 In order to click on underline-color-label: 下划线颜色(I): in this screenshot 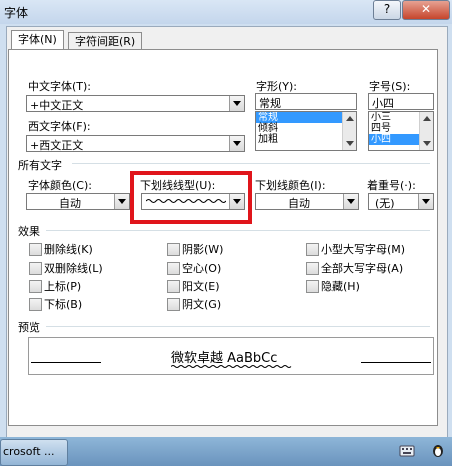, I will do `click(290, 185)`.